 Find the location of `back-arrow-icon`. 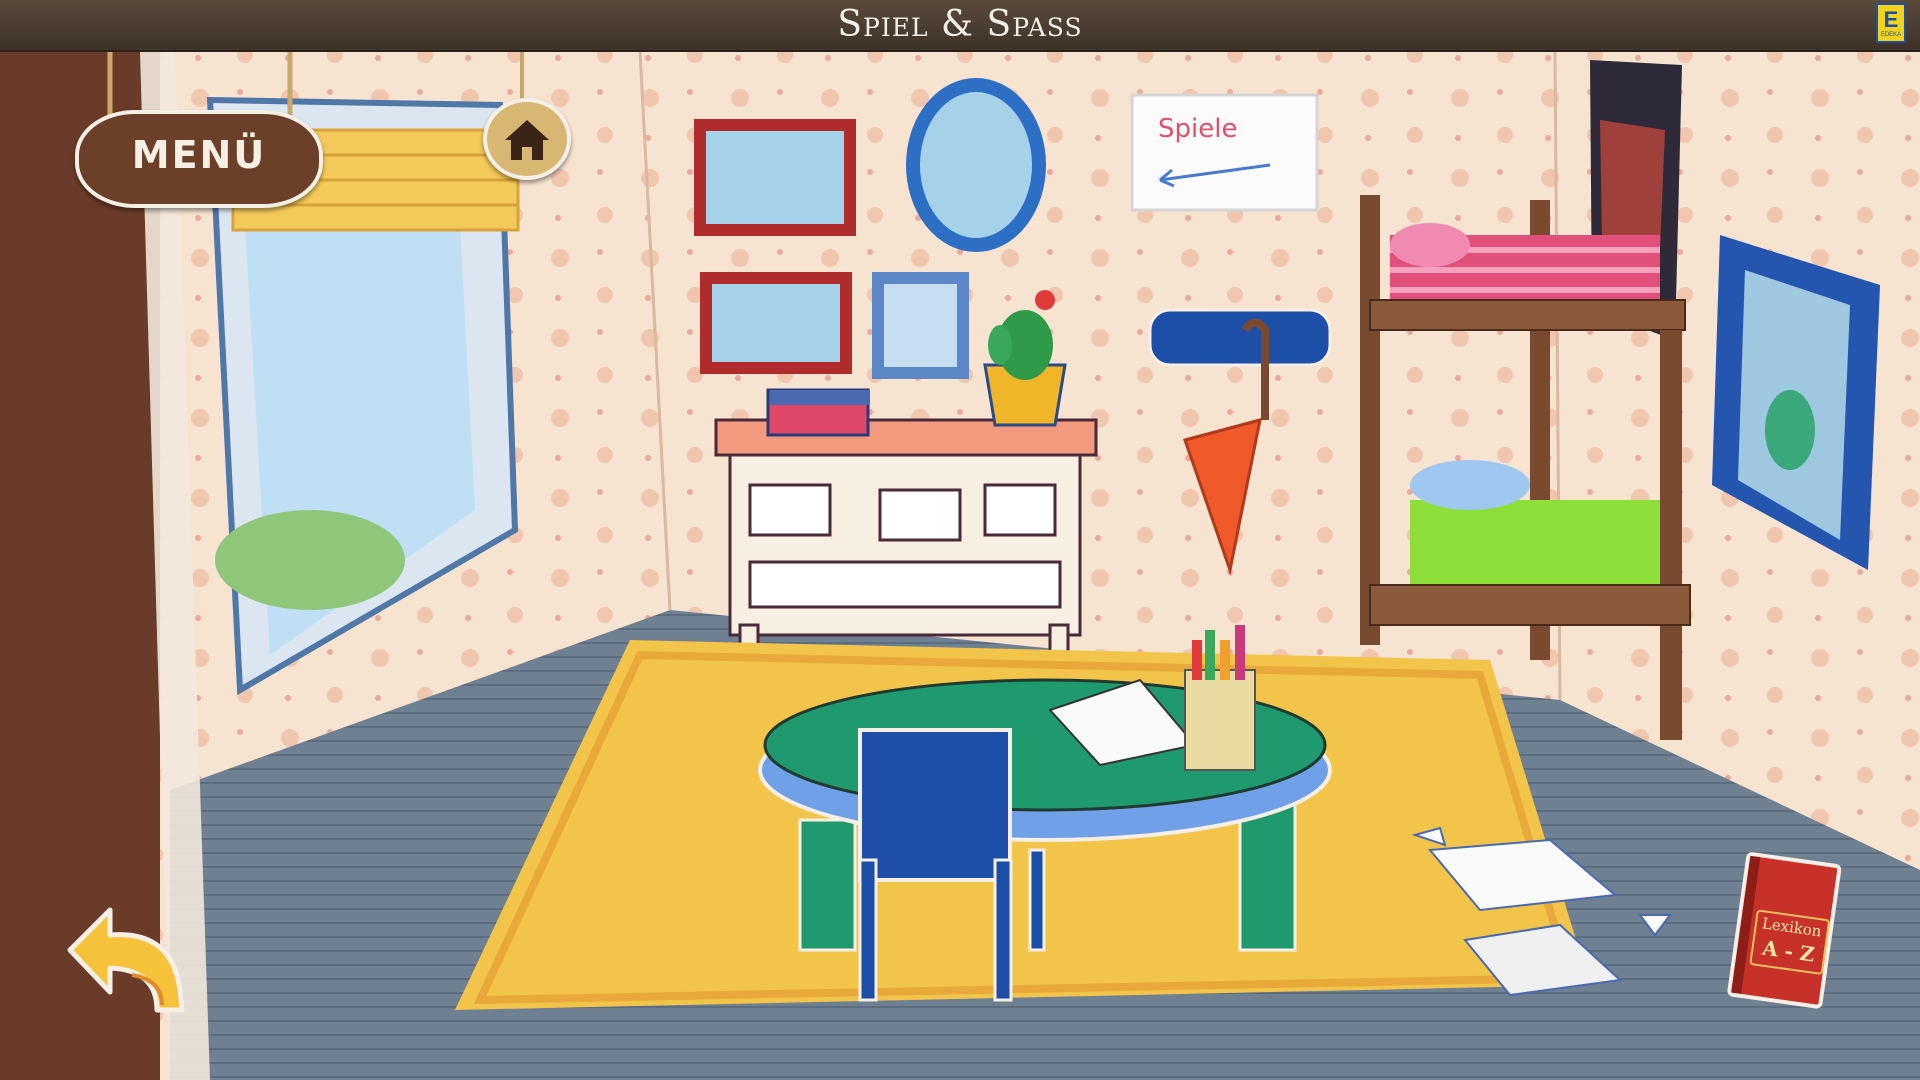

back-arrow-icon is located at coordinates (126, 960).